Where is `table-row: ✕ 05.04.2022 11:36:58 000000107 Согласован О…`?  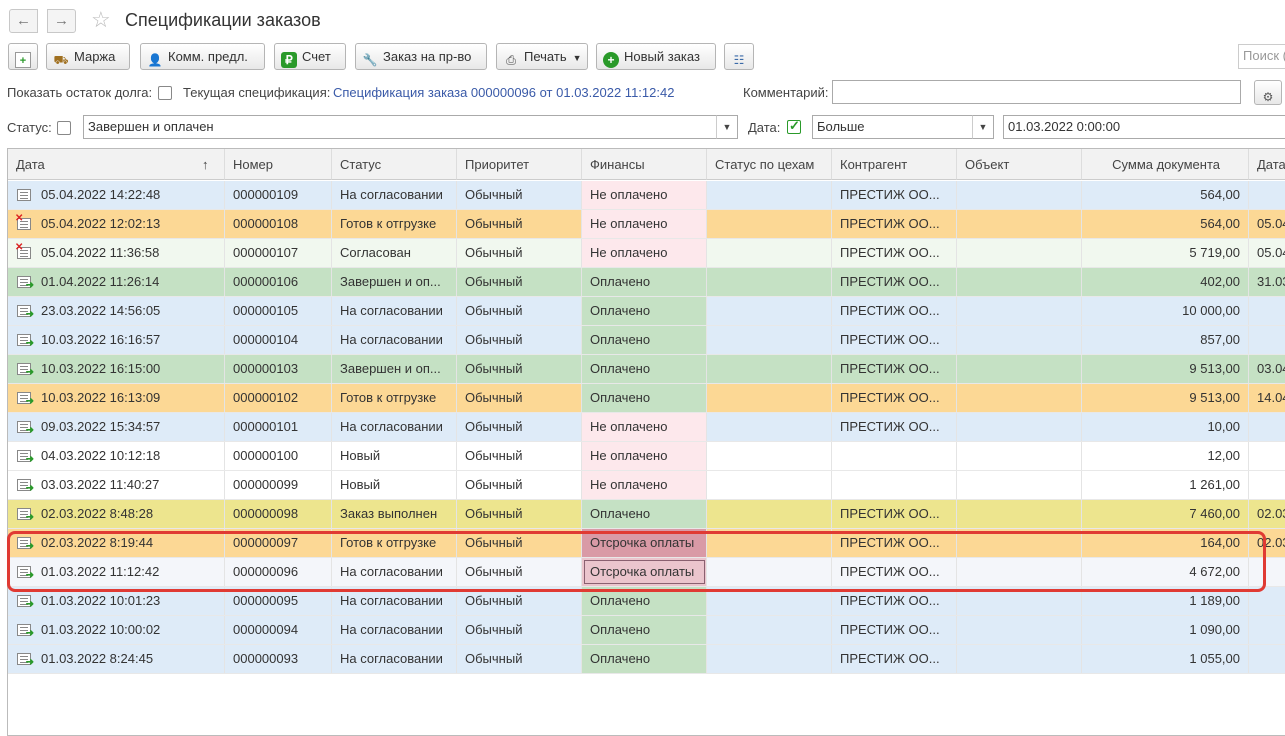
table-row: ✕ 05.04.2022 11:36:58 000000107 Согласован О… is located at coordinates (646, 253).